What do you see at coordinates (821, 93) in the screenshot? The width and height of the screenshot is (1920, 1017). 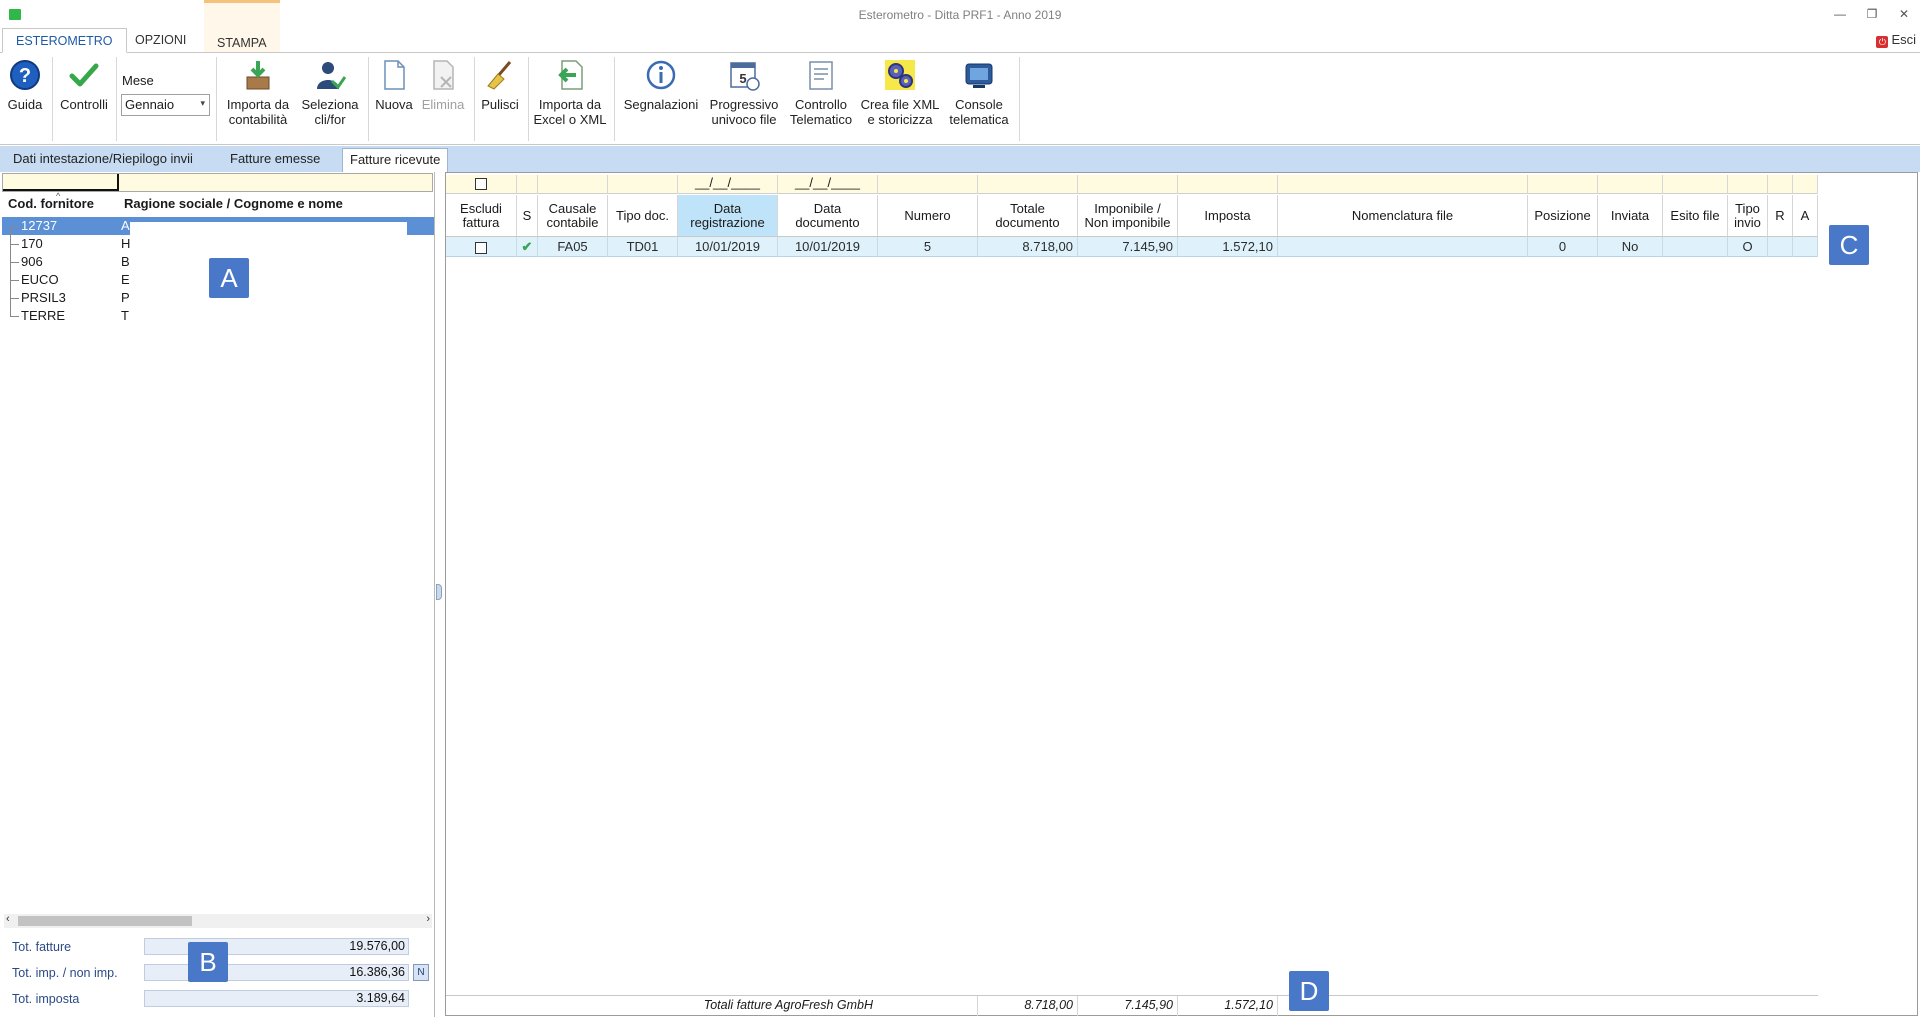 I see `controllo-telematico-button: Controllo Telematico` at bounding box center [821, 93].